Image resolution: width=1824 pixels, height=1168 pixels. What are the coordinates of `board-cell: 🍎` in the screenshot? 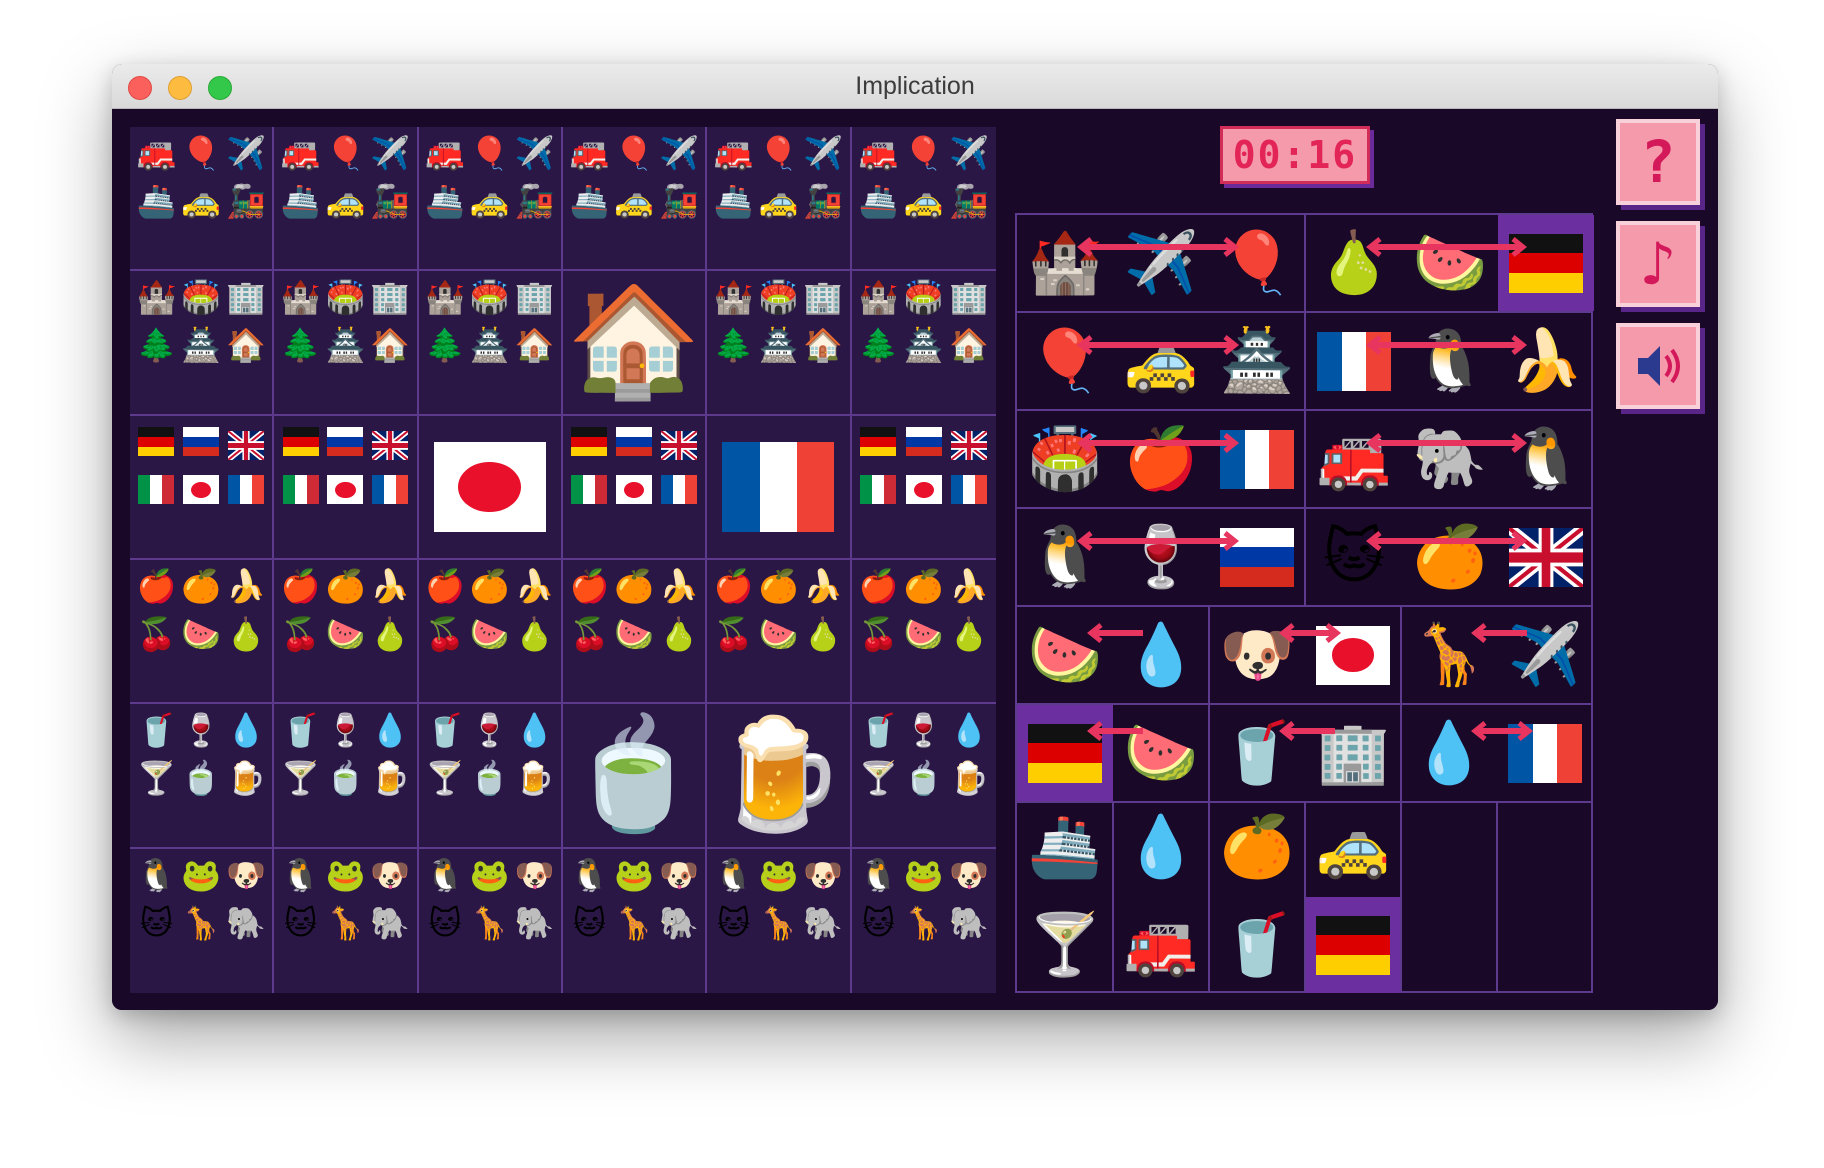 It's located at (1161, 459).